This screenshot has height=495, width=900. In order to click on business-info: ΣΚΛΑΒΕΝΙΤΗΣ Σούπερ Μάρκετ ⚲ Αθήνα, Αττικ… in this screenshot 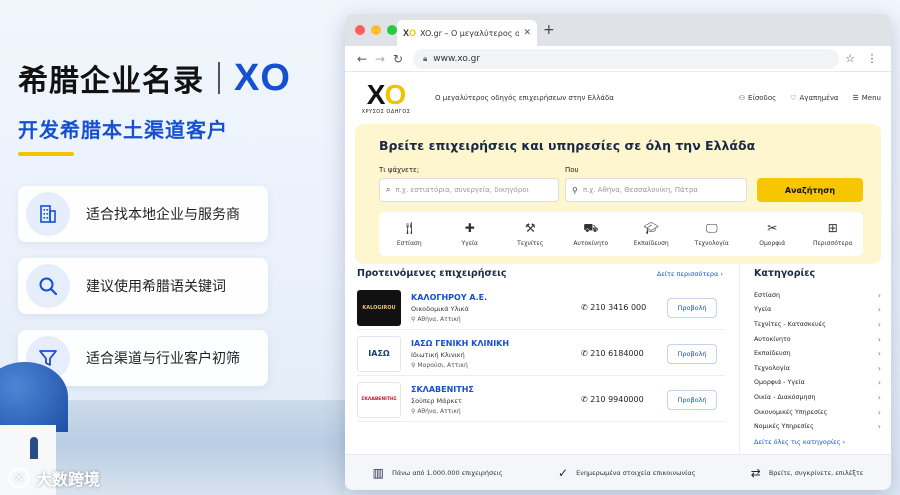, I will do `click(496, 400)`.